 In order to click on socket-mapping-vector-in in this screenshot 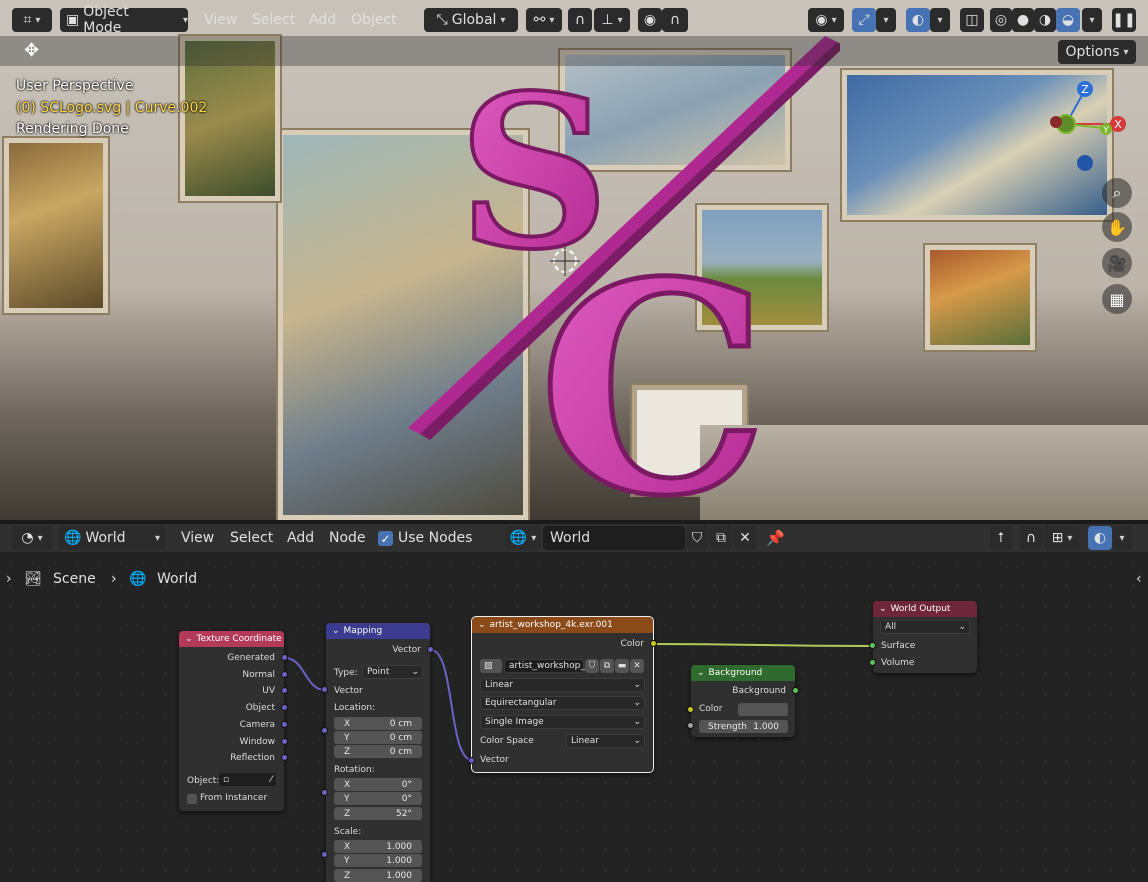, I will do `click(324, 689)`.